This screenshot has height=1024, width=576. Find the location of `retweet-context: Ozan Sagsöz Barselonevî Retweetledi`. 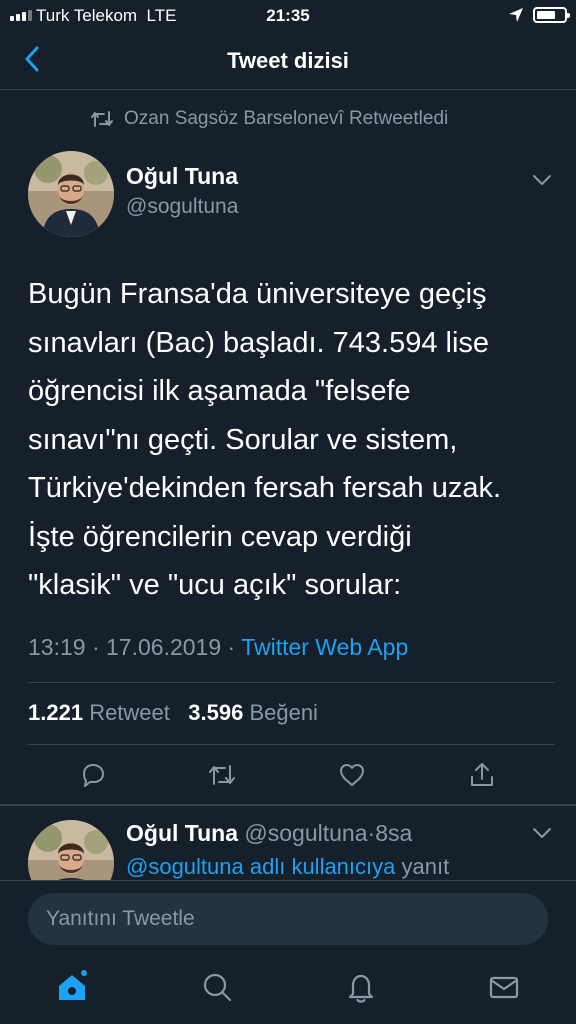

retweet-context: Ozan Sagsöz Barselonevî Retweetledi is located at coordinates (269, 119).